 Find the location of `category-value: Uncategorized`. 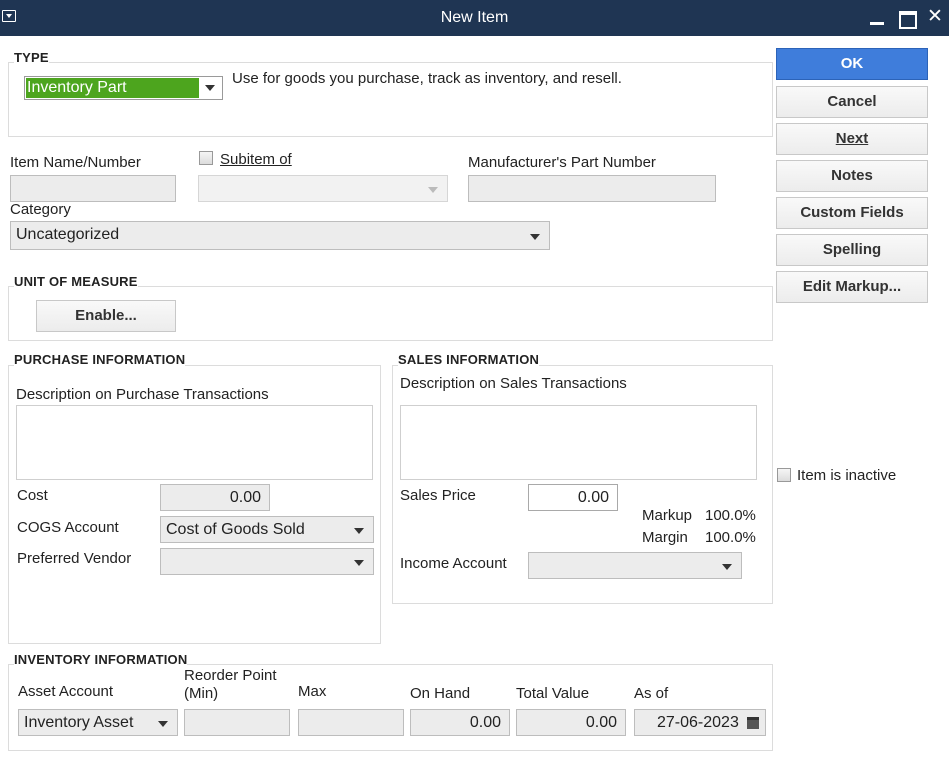

category-value: Uncategorized is located at coordinates (68, 234).